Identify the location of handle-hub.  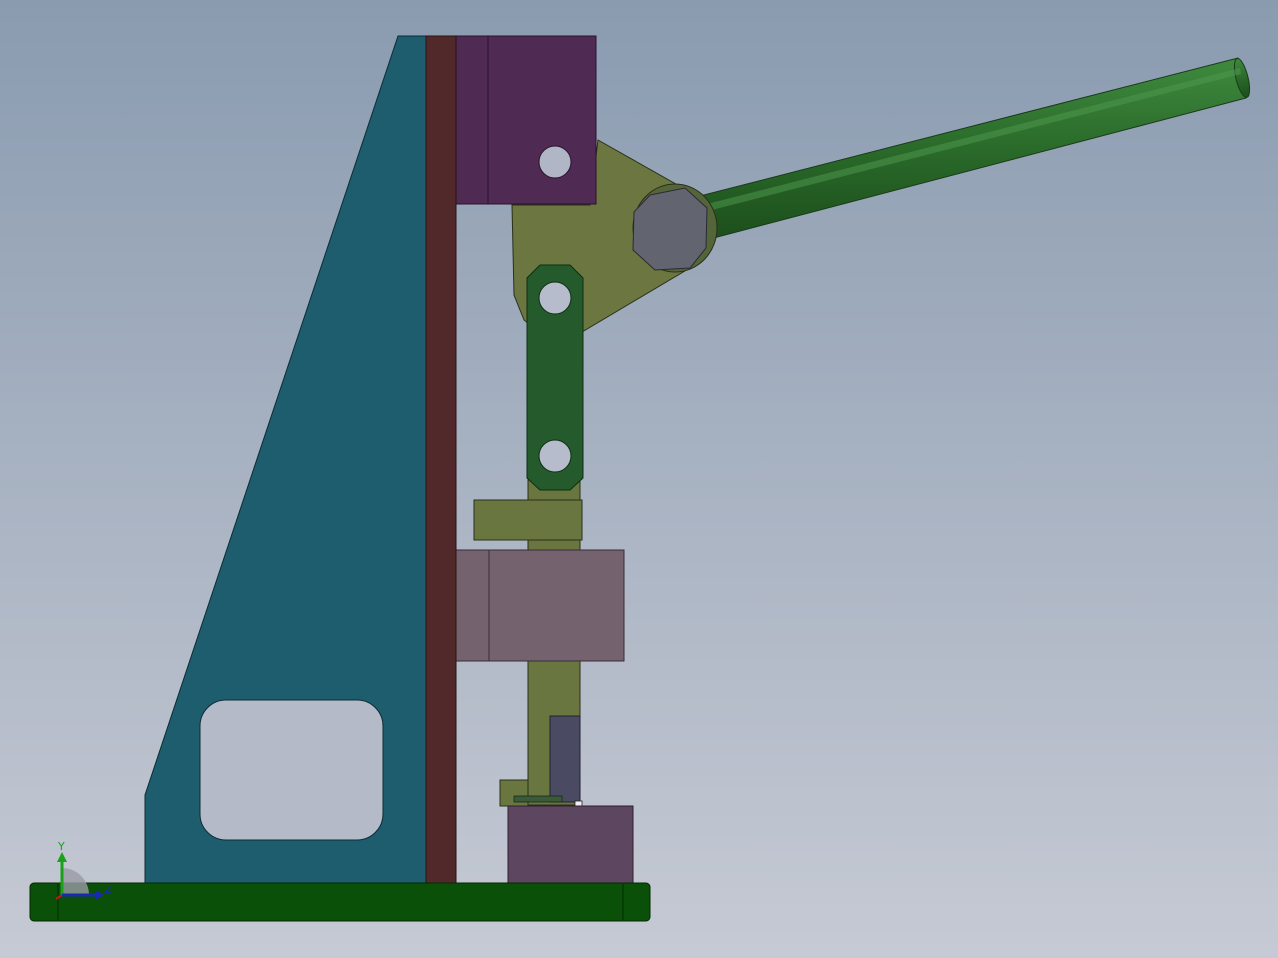
(675, 228).